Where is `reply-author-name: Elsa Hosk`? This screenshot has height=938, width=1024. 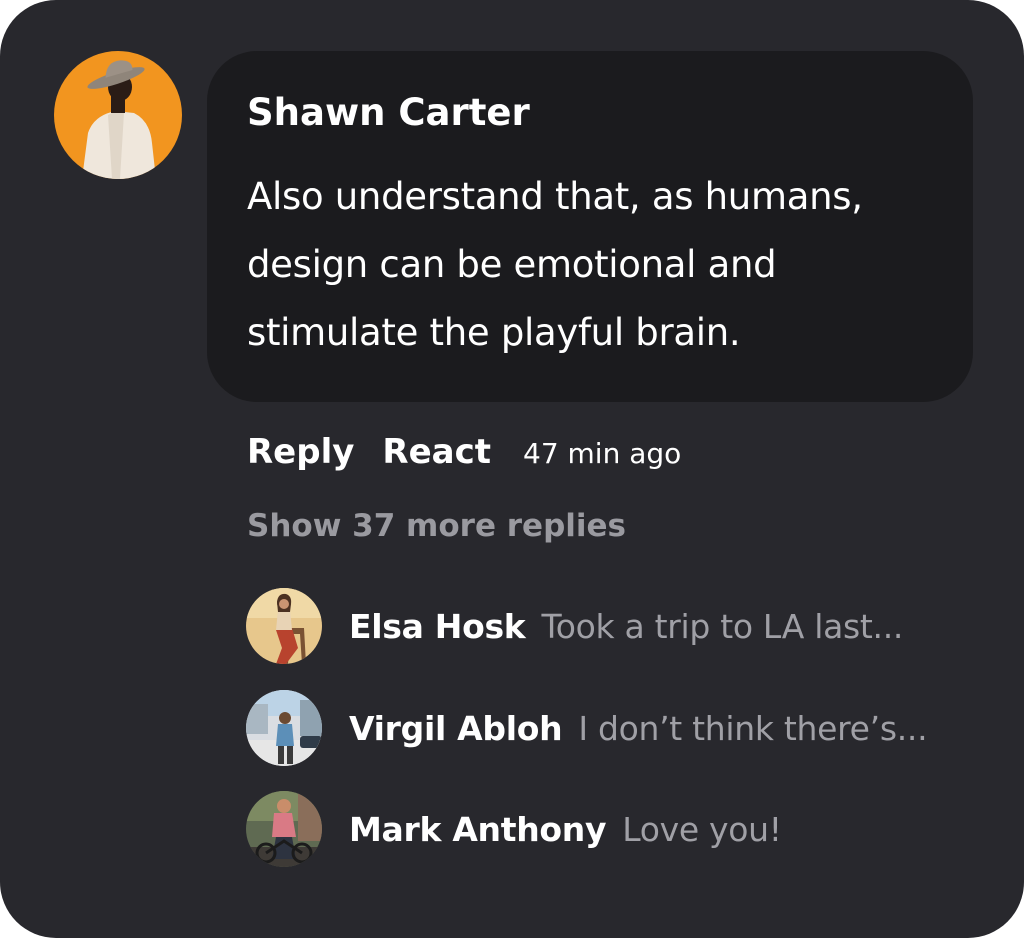
reply-author-name: Elsa Hosk is located at coordinates (437, 626).